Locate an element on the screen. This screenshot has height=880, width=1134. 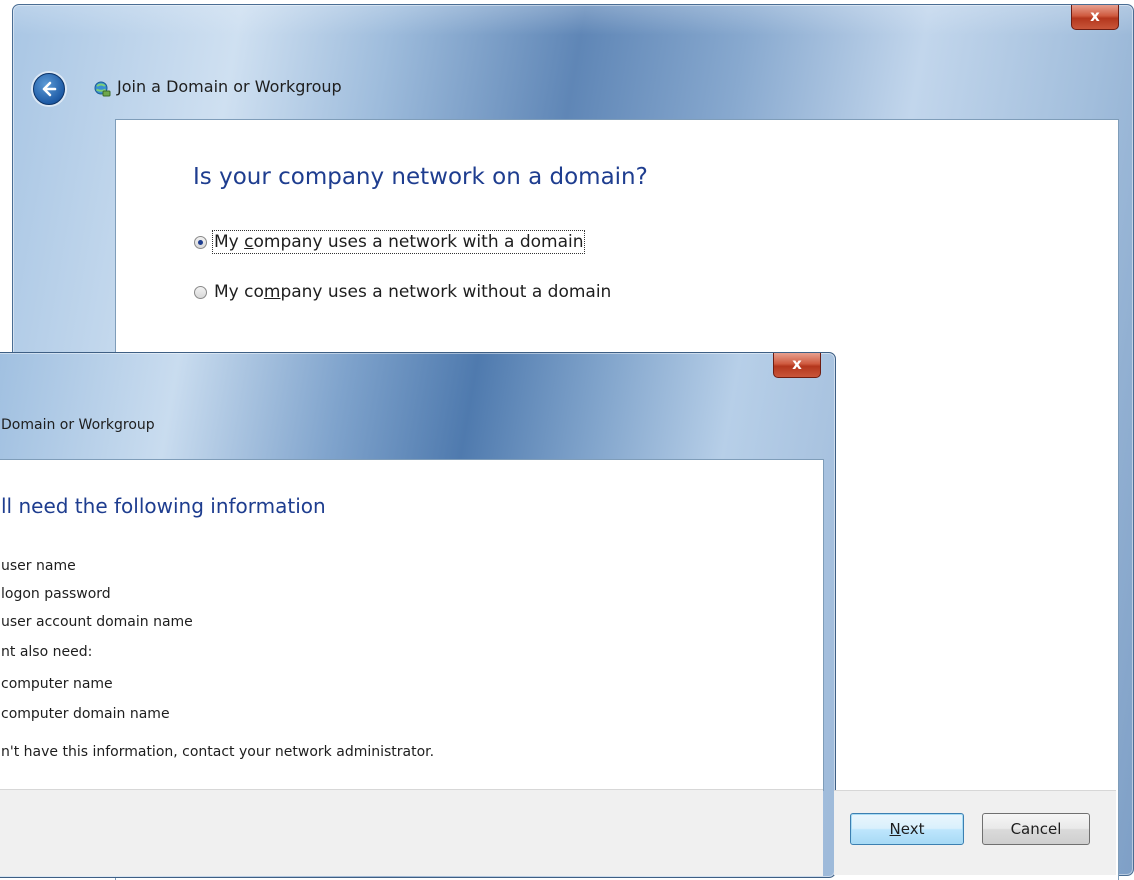
info-item-user-name: user name is located at coordinates (38, 566).